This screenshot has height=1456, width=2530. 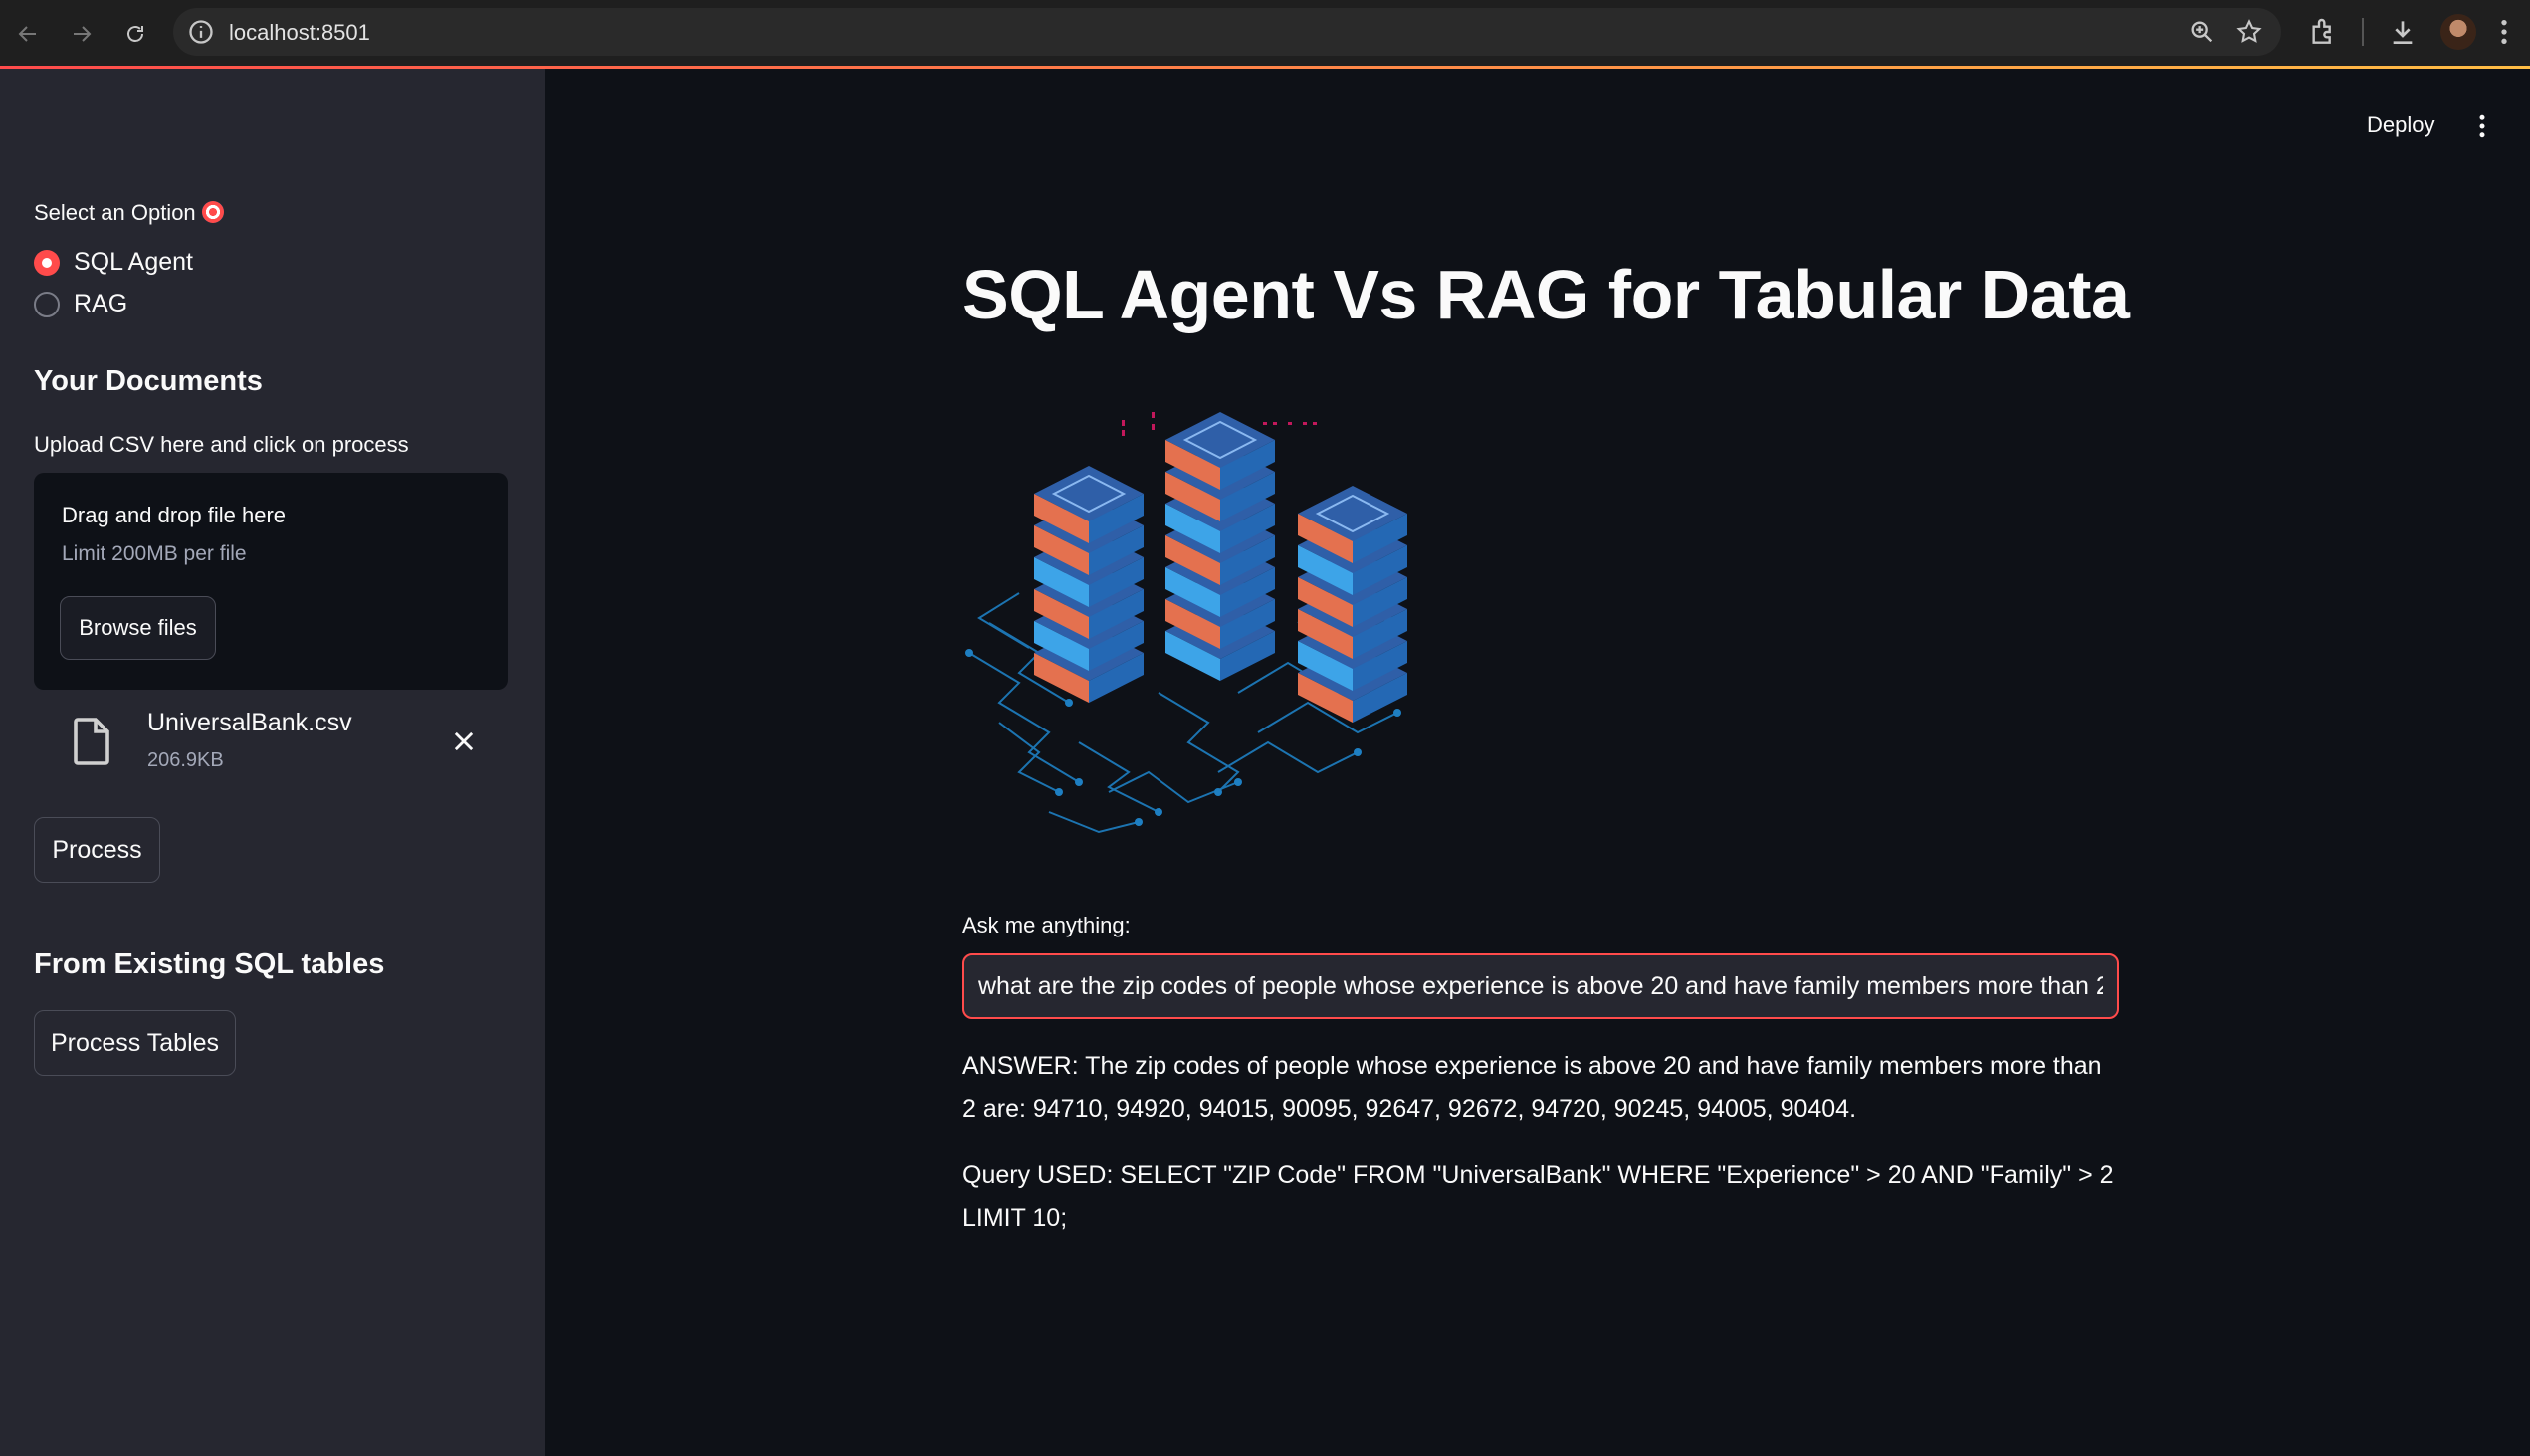 What do you see at coordinates (133, 262) in the screenshot?
I see `radio-label-sql-agent: SQL Agent` at bounding box center [133, 262].